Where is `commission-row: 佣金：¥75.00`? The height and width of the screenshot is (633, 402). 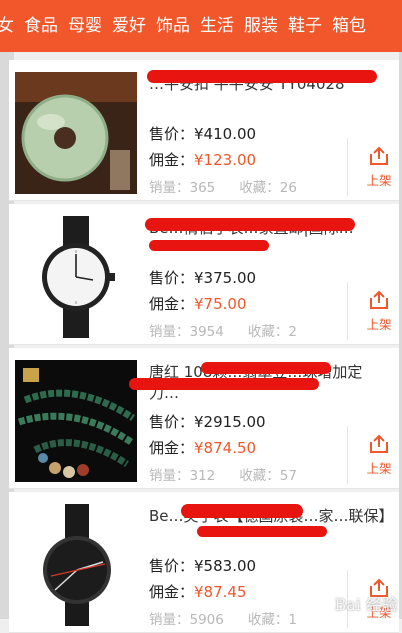
commission-row: 佣金：¥75.00 is located at coordinates (198, 303).